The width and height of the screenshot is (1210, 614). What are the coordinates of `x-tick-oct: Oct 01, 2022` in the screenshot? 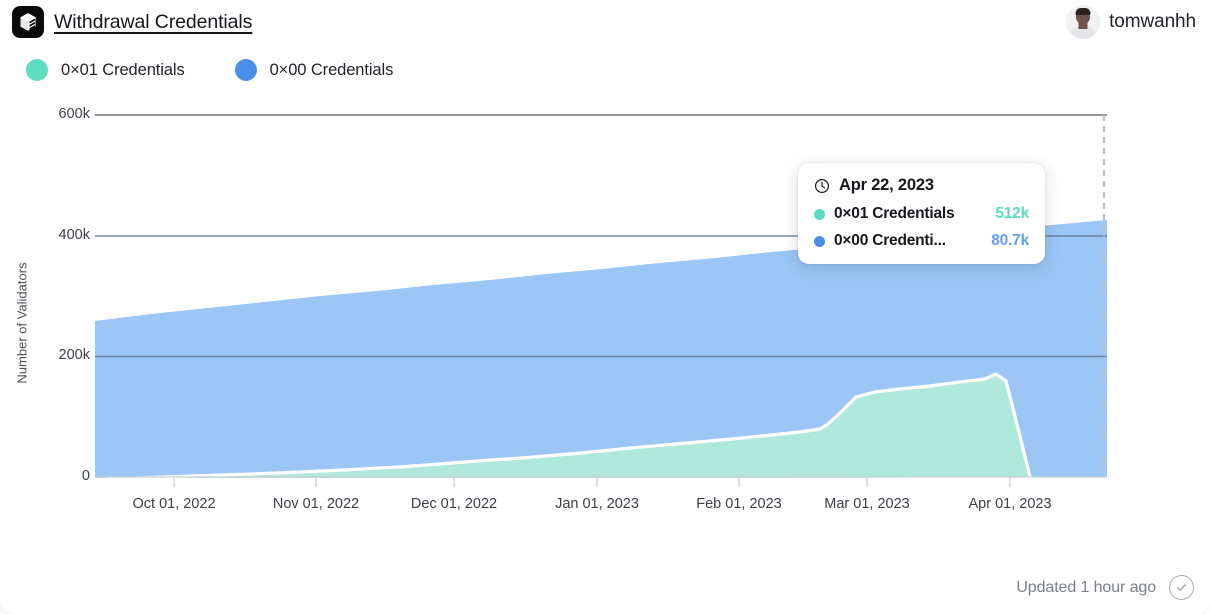 It's located at (174, 504).